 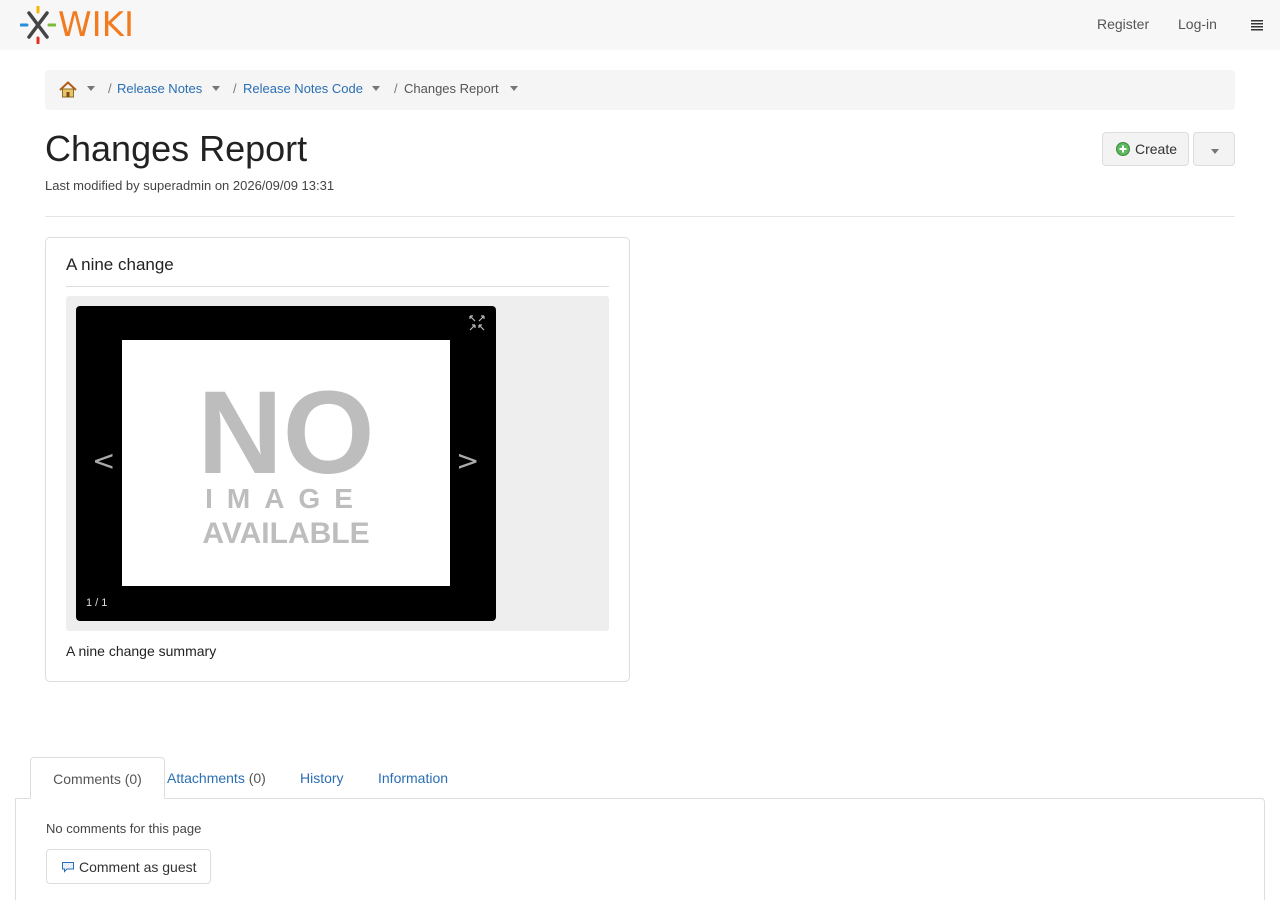 I want to click on xwiki-logo-icon, so click(x=38, y=25).